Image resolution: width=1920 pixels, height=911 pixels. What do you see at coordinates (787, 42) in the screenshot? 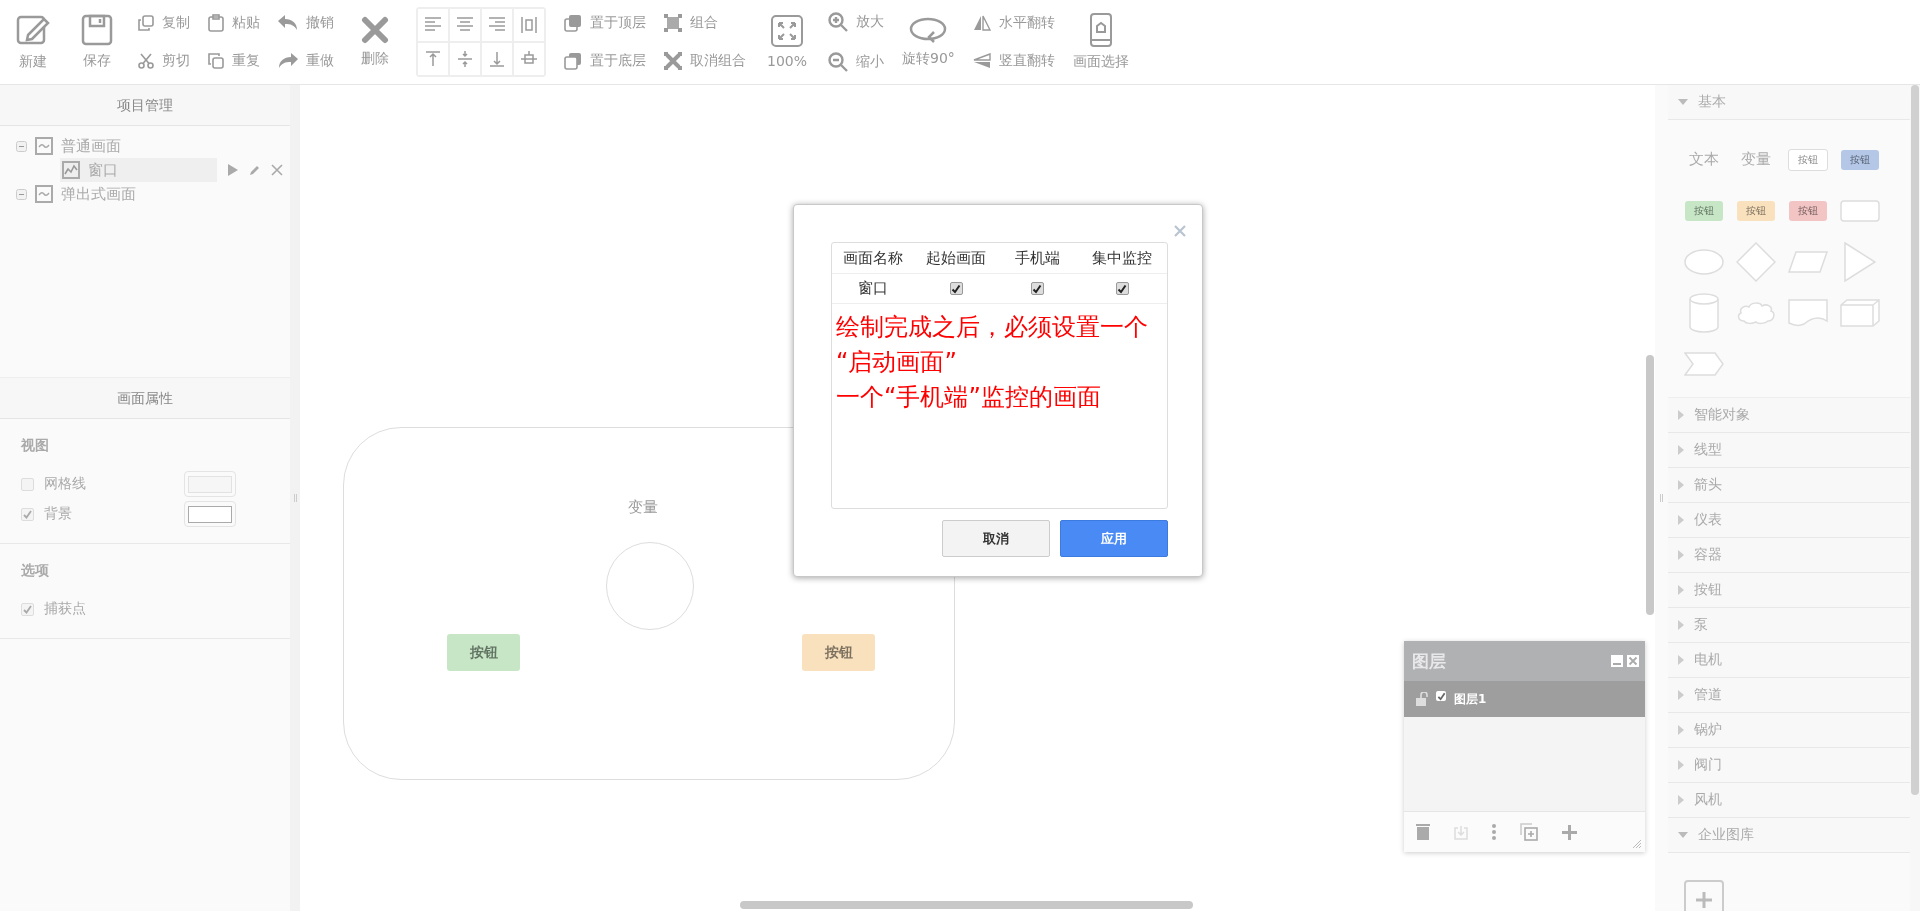
I see `zoom-reset-button: 100%` at bounding box center [787, 42].